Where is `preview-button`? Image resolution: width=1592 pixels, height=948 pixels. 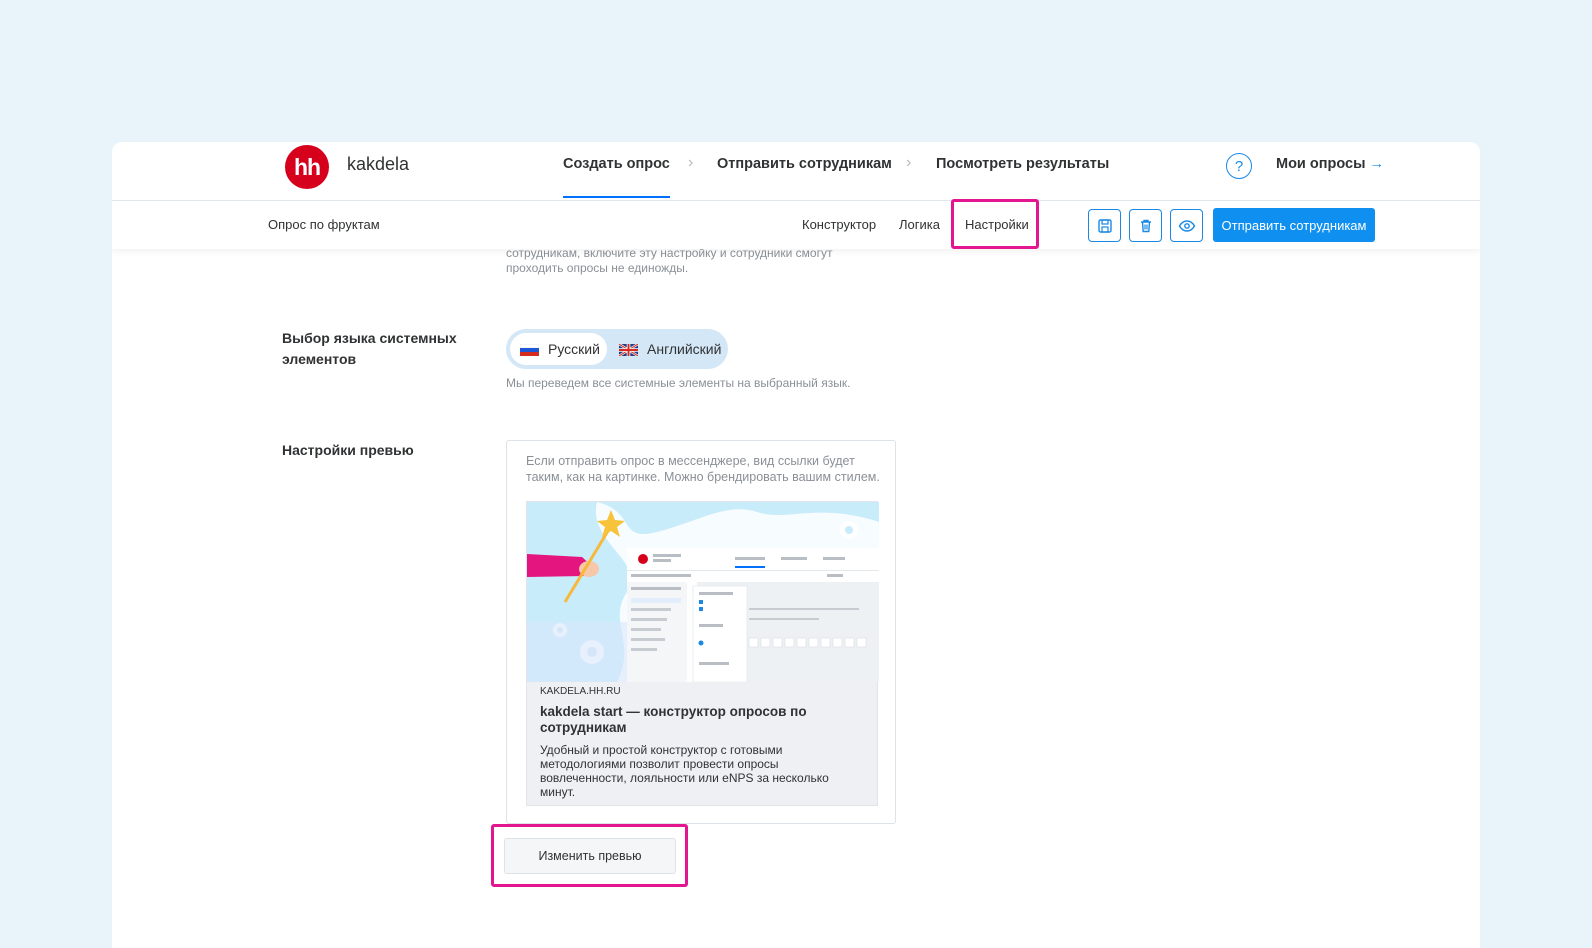
preview-button is located at coordinates (1186, 225).